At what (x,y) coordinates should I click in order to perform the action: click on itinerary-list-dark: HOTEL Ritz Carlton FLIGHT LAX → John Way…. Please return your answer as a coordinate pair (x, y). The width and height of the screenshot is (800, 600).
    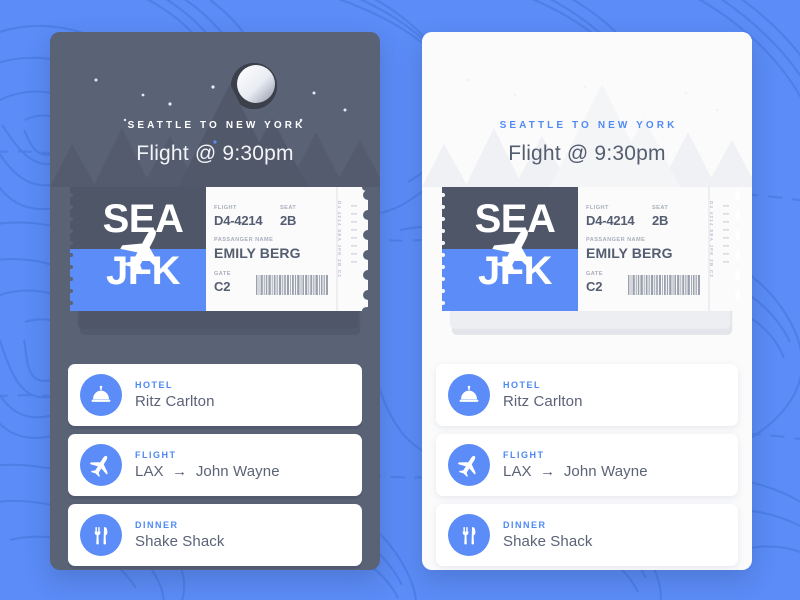
    Looking at the image, I should click on (215, 467).